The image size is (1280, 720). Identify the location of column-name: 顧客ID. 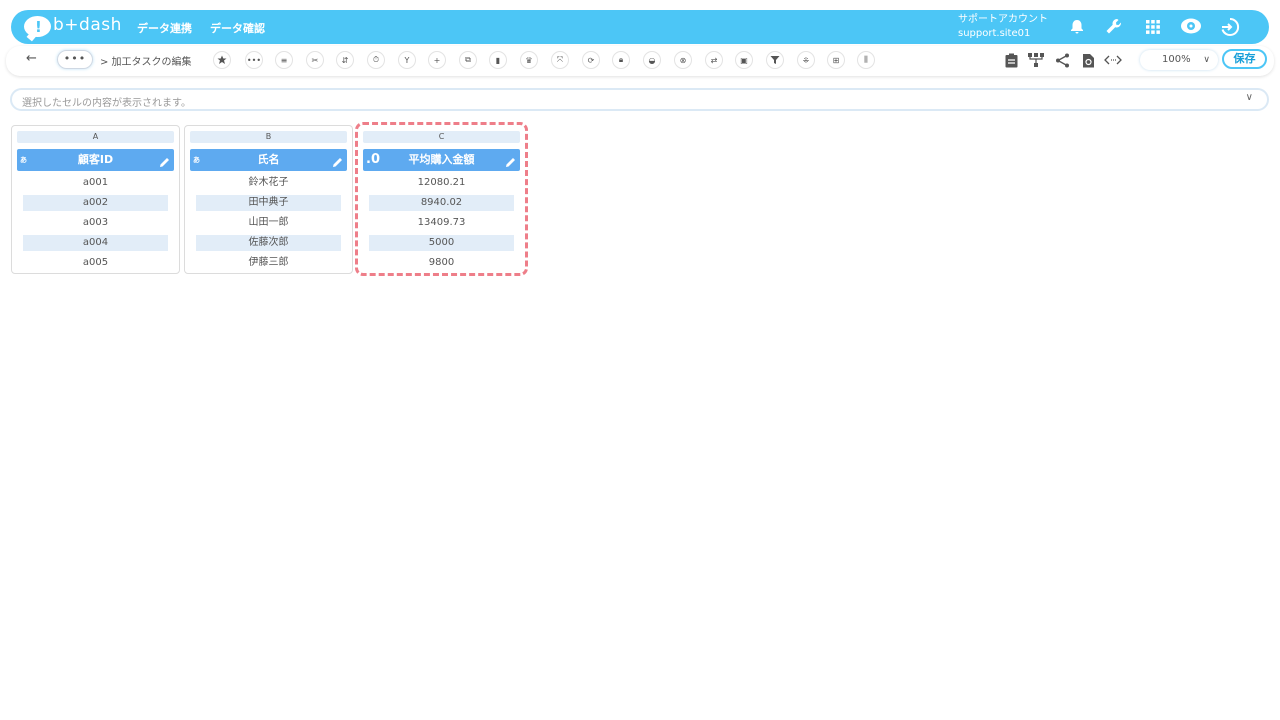
(95, 159).